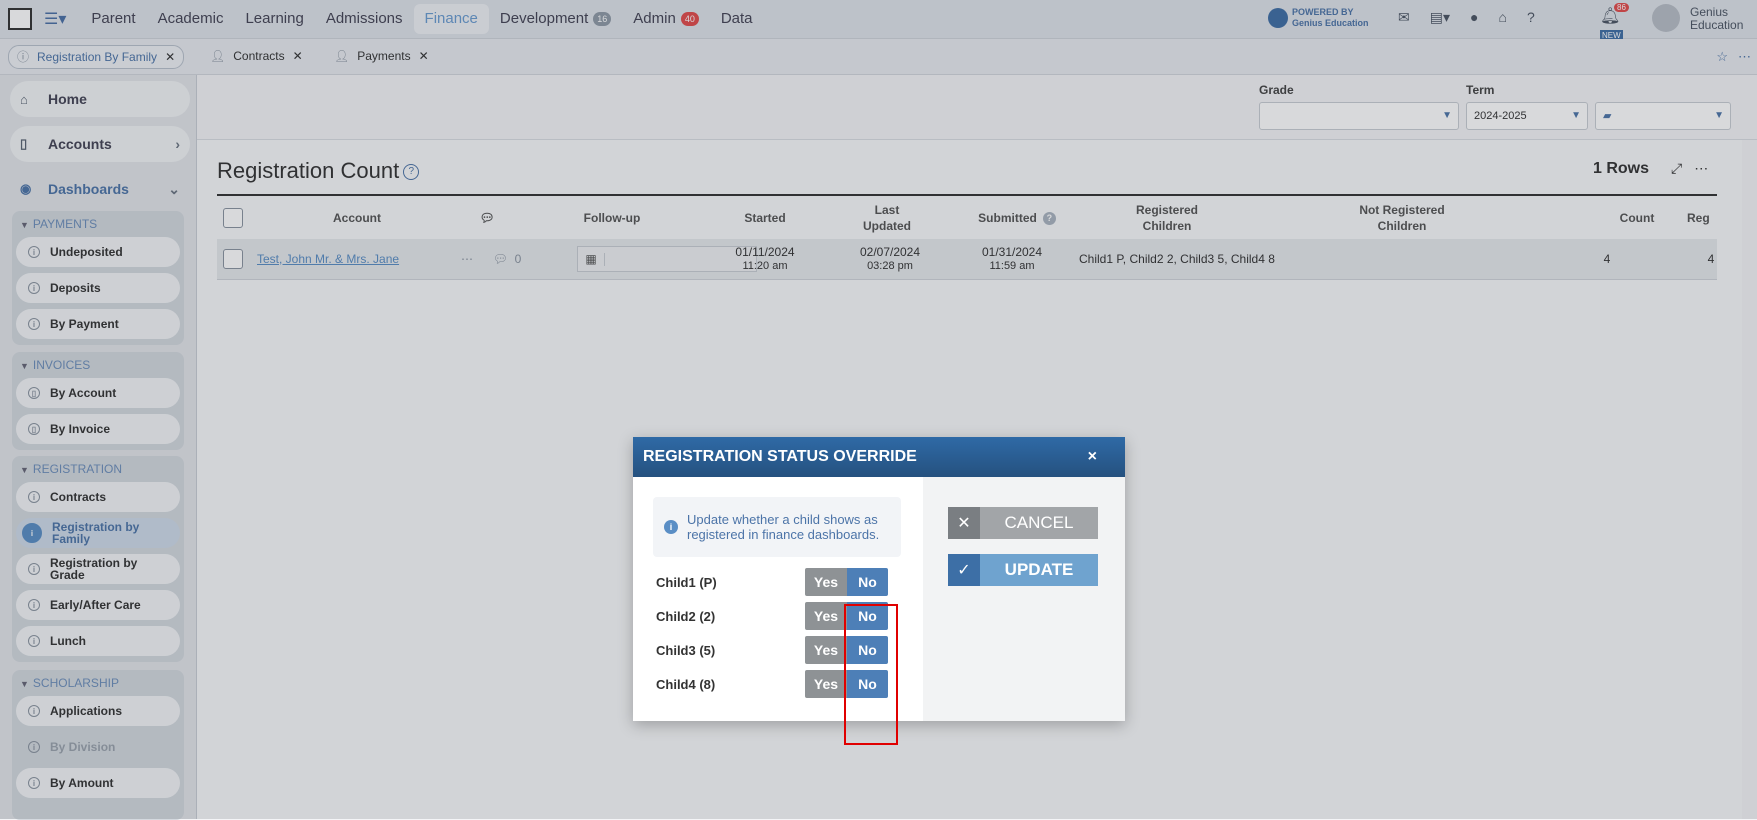  Describe the element at coordinates (1039, 523) in the screenshot. I see `cancel-label: CANCEL` at that location.